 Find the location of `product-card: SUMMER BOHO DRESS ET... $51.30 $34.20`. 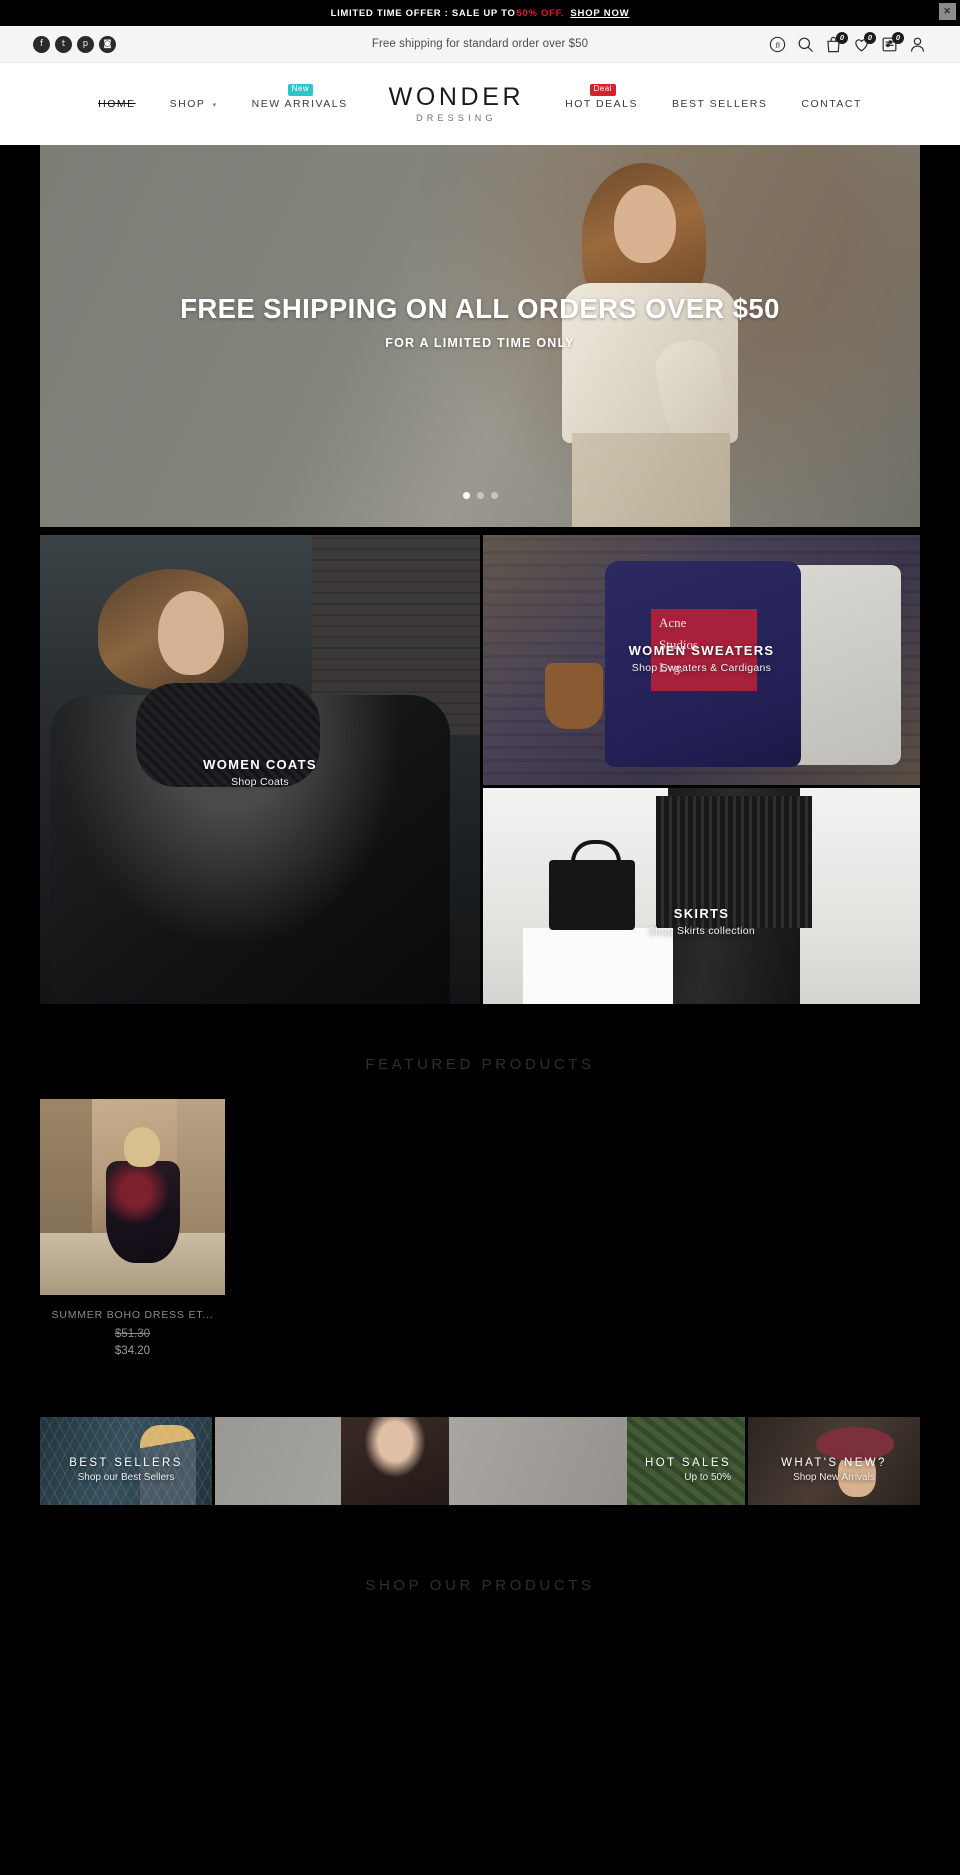

product-card: SUMMER BOHO DRESS ET... $51.30 $34.20 is located at coordinates (132, 1228).